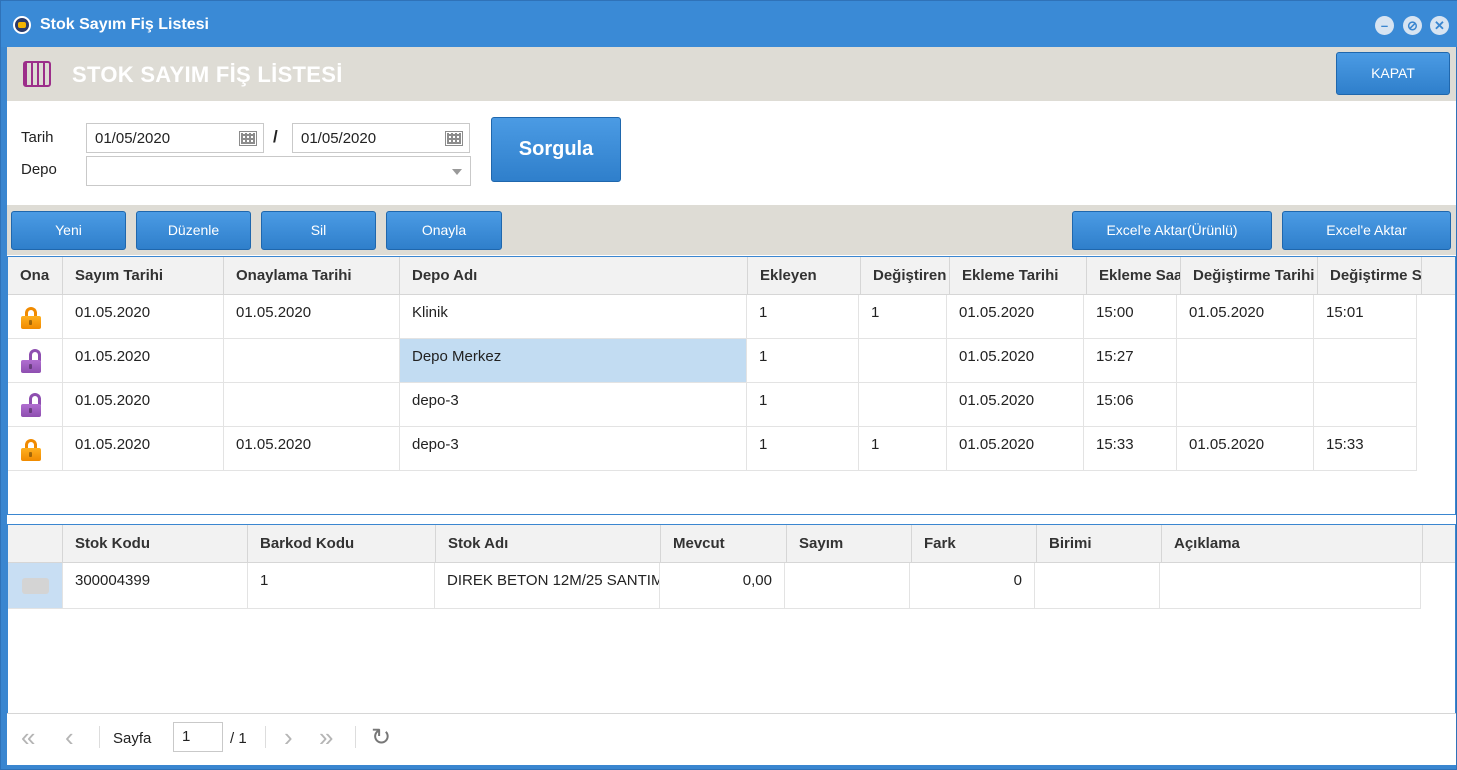  I want to click on changed-by-cell, so click(903, 361).